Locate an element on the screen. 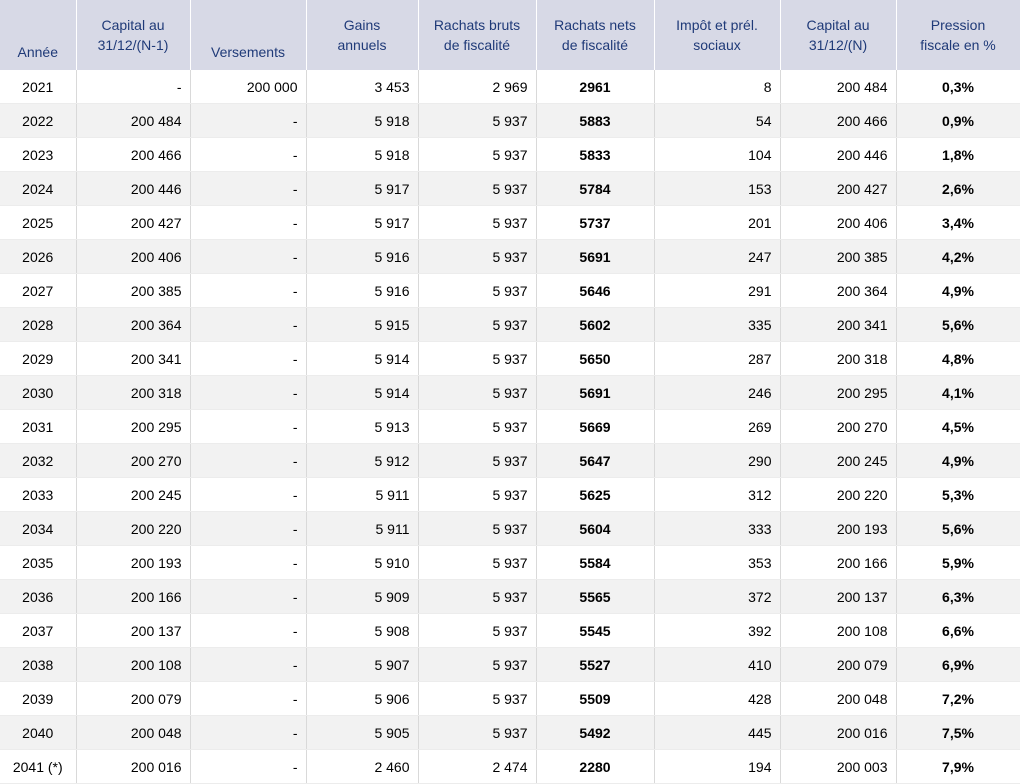 This screenshot has height=784, width=1020. cell-capital-start: 200 137 is located at coordinates (133, 630).